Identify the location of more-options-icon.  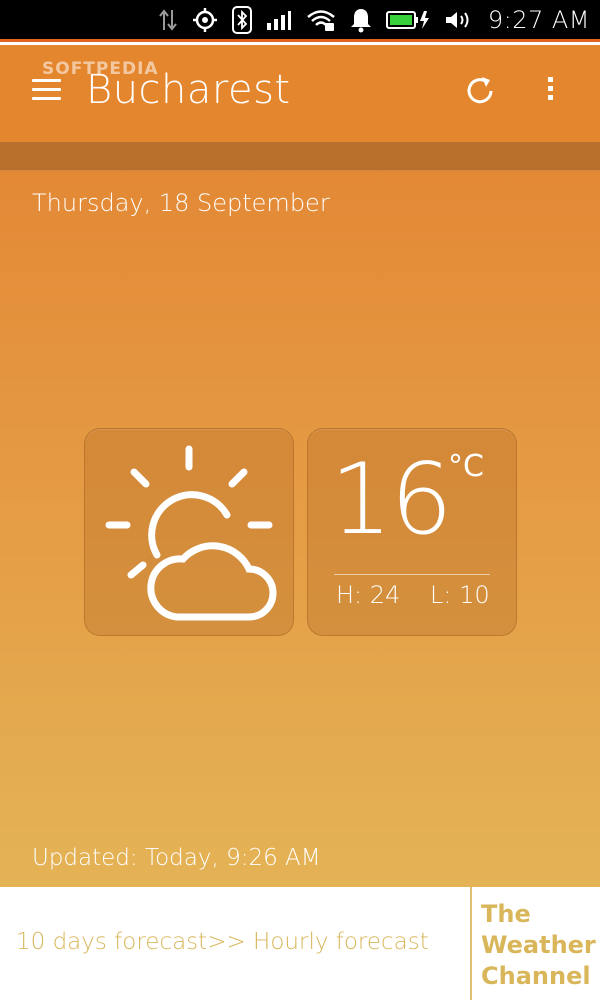
(550, 93).